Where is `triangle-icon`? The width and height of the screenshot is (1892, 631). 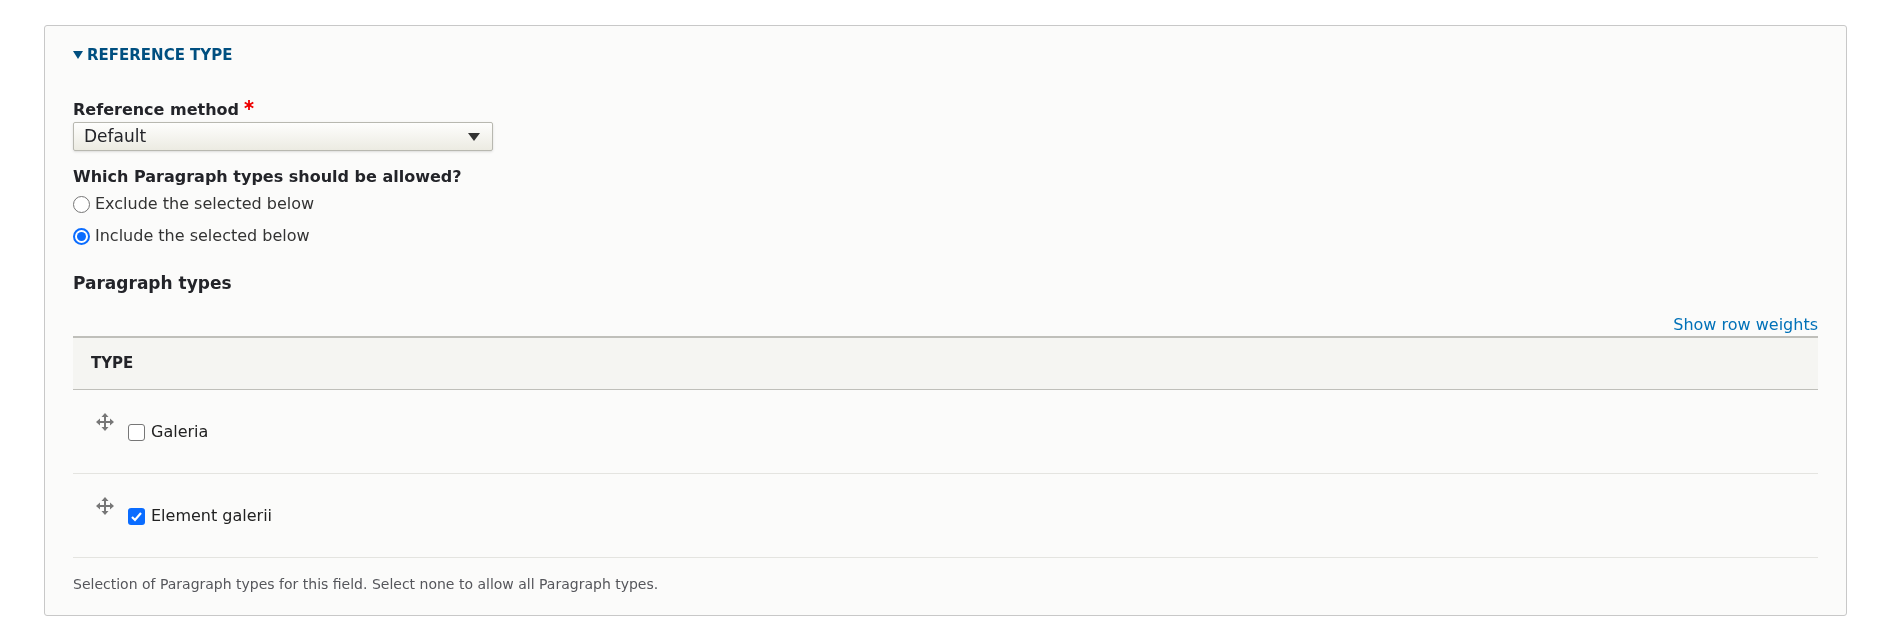 triangle-icon is located at coordinates (78, 55).